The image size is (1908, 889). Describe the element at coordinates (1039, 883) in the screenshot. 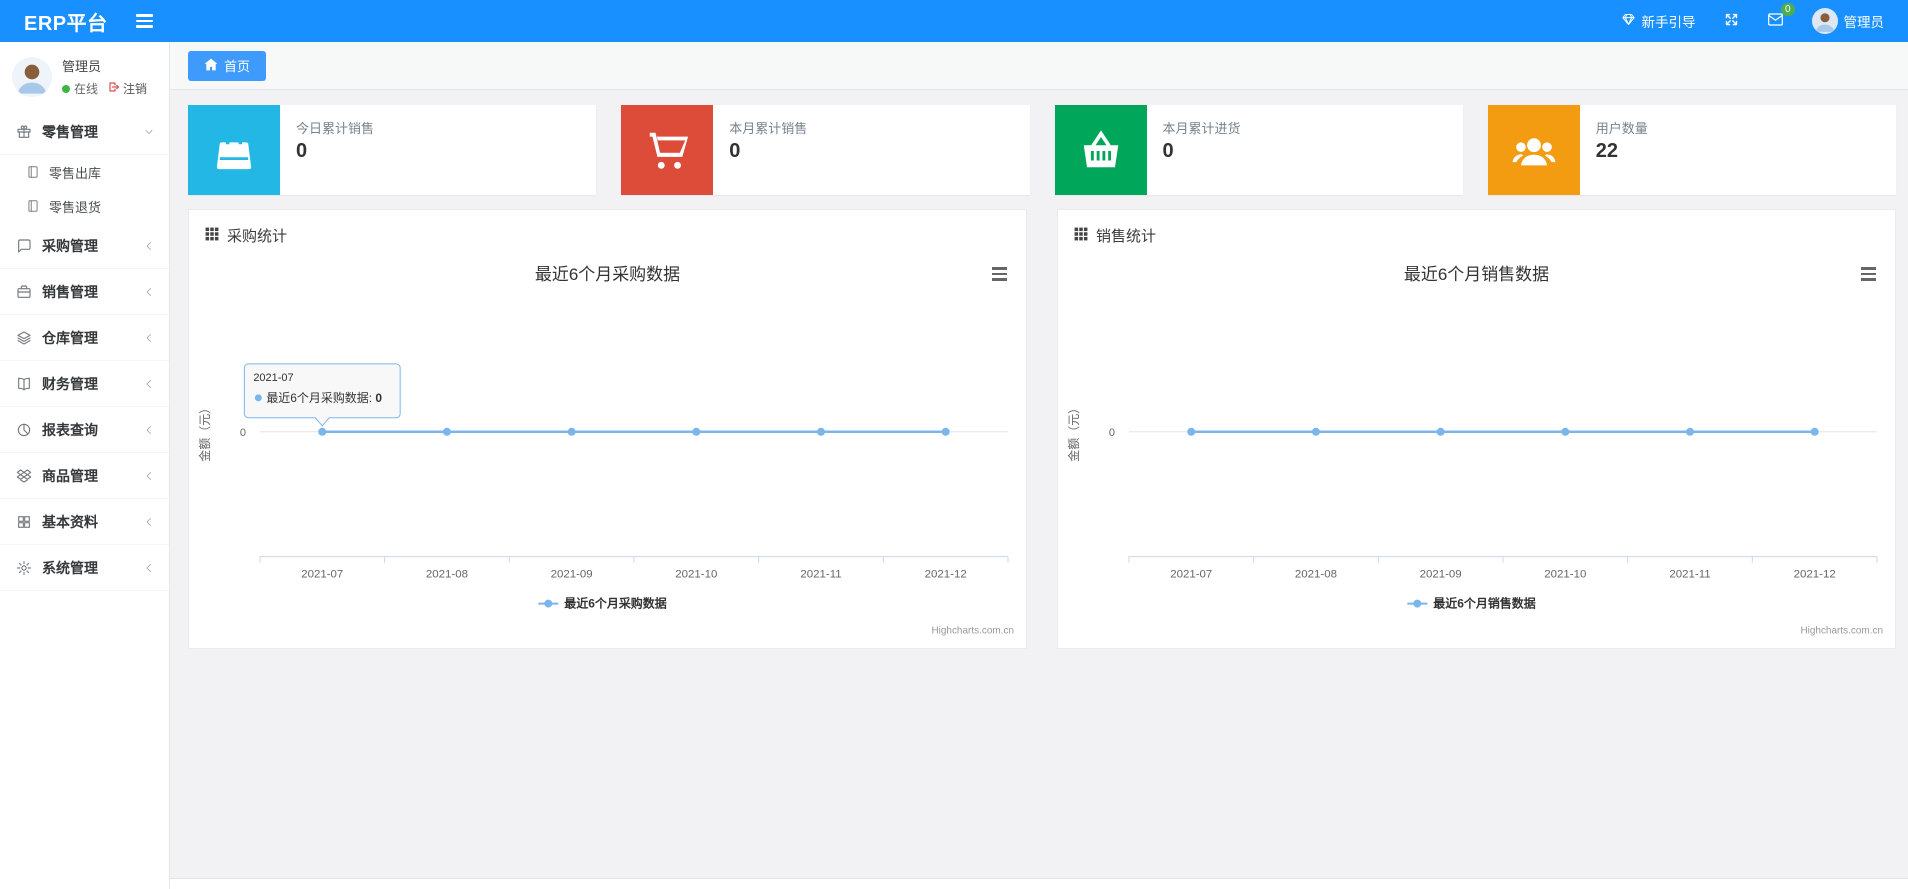

I see `footer` at that location.